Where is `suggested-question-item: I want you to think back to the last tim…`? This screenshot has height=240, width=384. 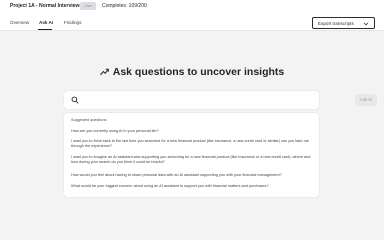
suggested-question-item: I want you to think back to the last tim… is located at coordinates (192, 144).